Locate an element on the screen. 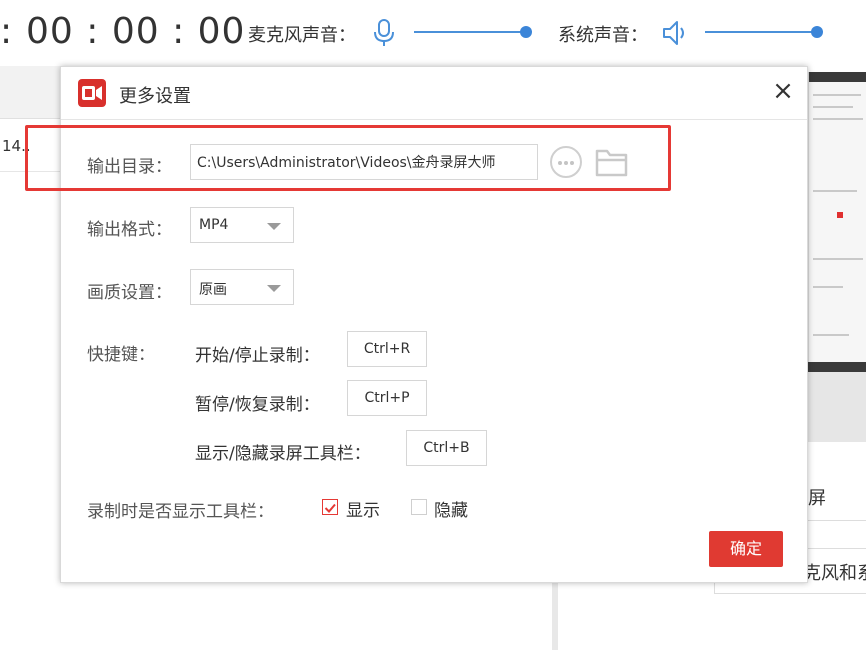  list-header is located at coordinates (30, 92).